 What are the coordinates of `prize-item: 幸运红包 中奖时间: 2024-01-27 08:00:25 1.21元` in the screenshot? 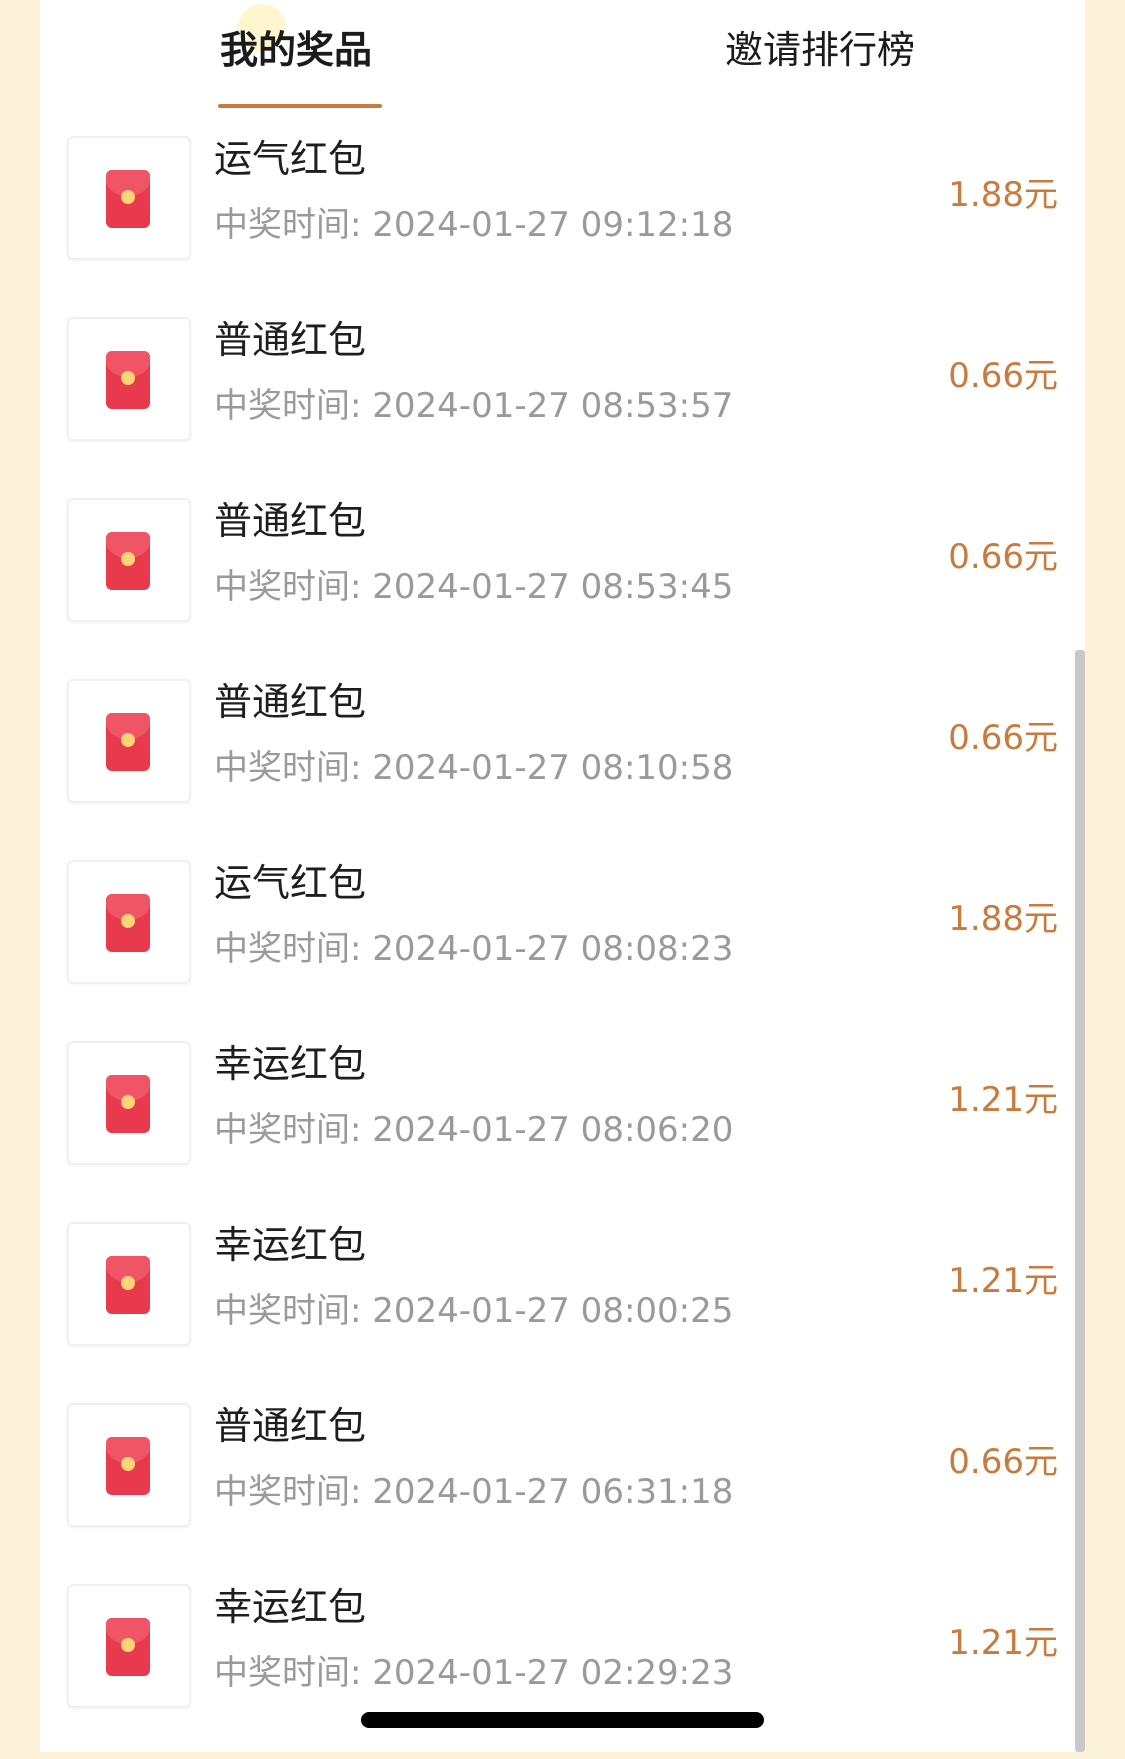 It's located at (562, 1306).